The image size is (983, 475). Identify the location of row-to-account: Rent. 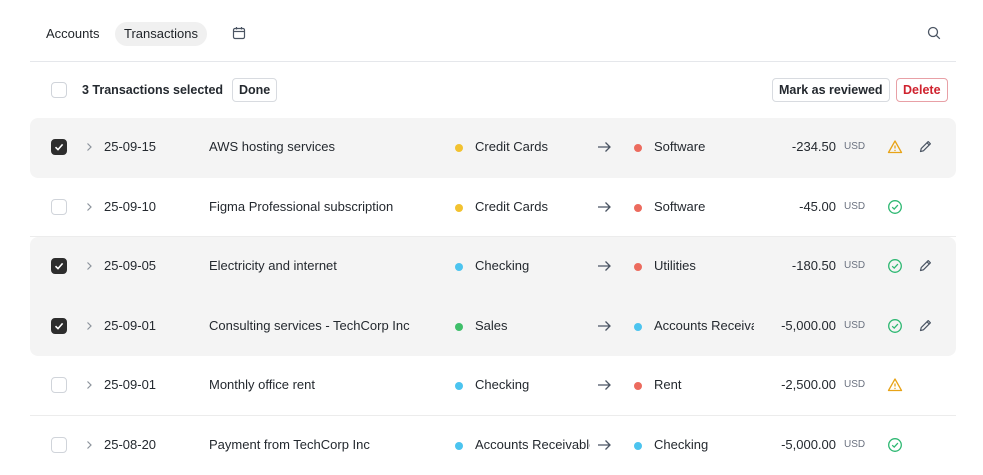
(668, 385).